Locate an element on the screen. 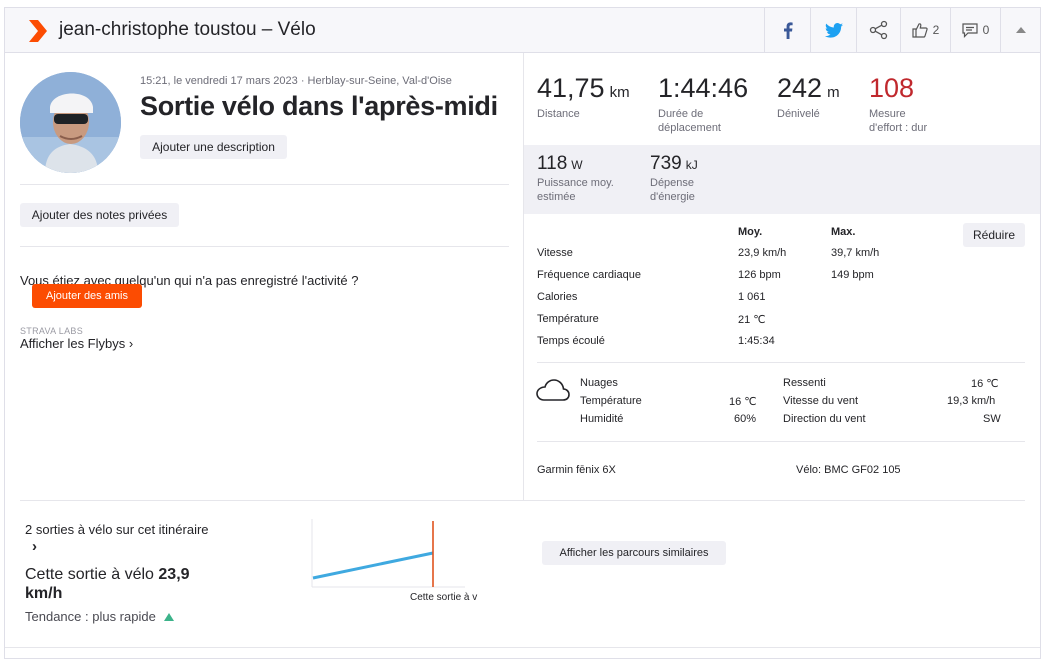 This screenshot has width=1055, height=659. collapse-header-button is located at coordinates (1020, 30).